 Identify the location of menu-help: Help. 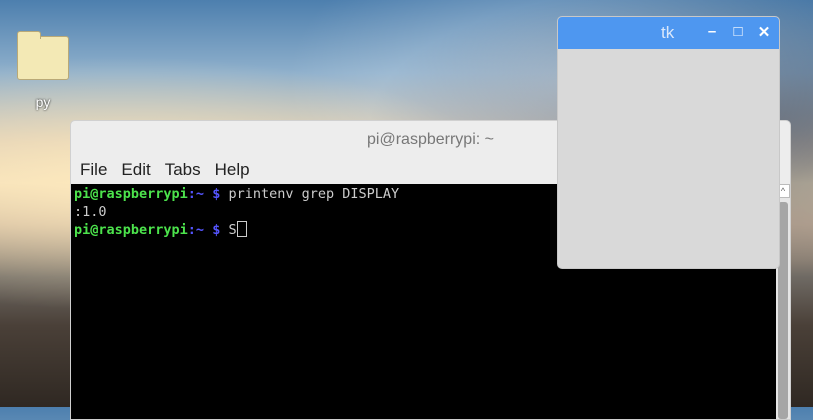
(232, 170).